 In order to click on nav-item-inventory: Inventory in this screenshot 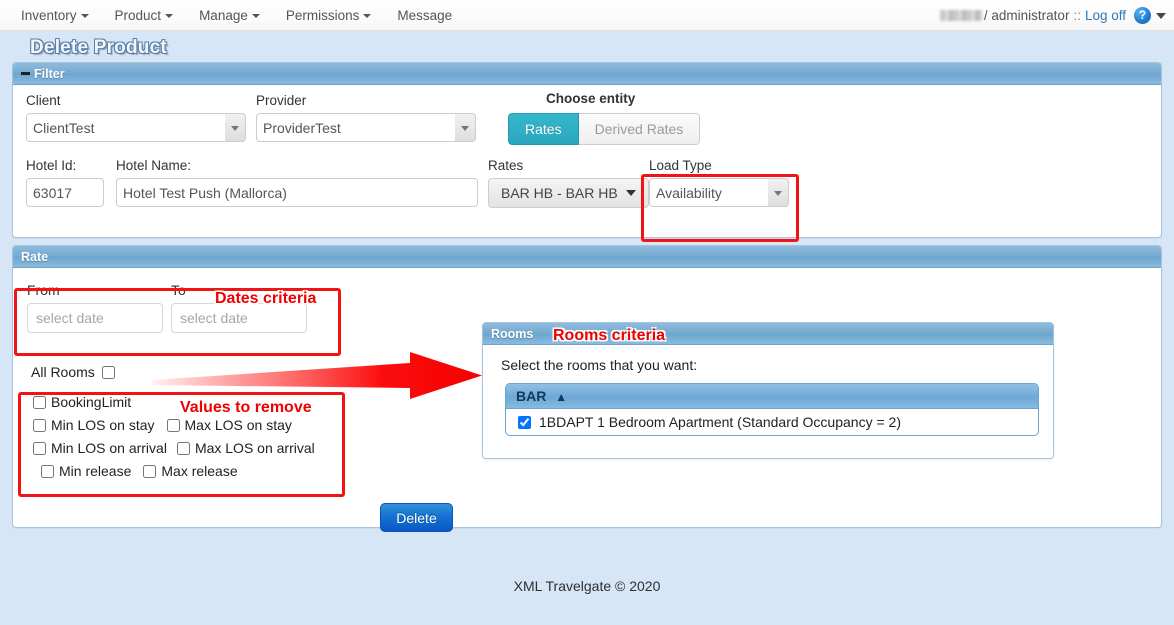, I will do `click(55, 15)`.